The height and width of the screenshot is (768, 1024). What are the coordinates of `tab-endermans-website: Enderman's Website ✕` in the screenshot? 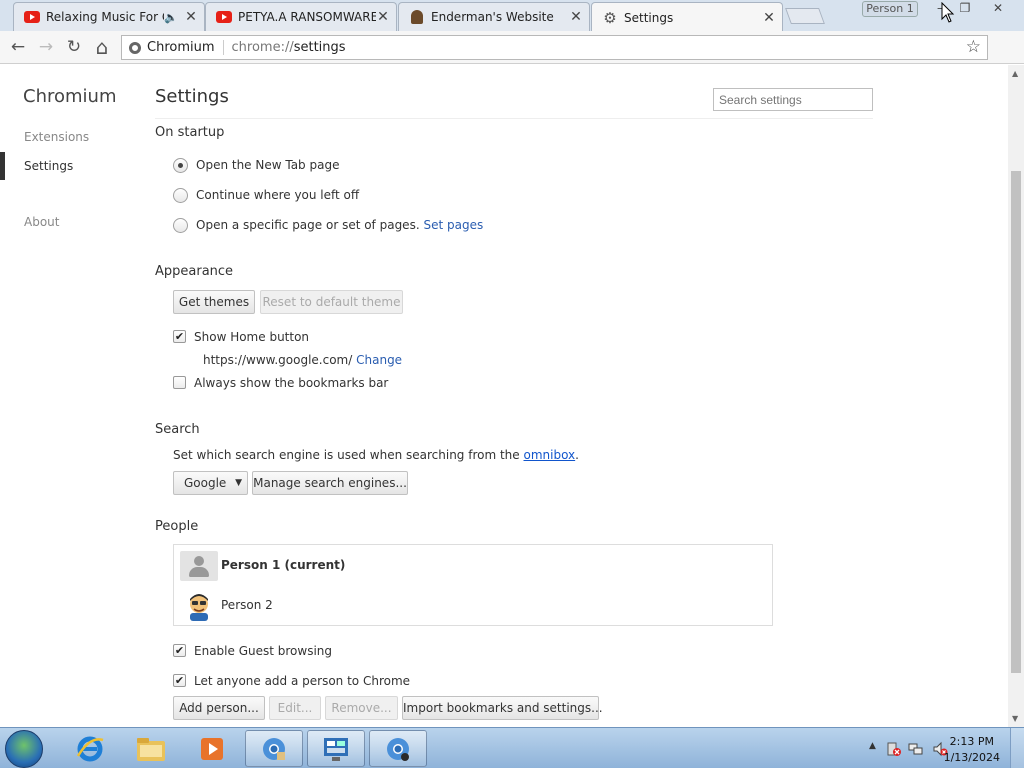 It's located at (494, 16).